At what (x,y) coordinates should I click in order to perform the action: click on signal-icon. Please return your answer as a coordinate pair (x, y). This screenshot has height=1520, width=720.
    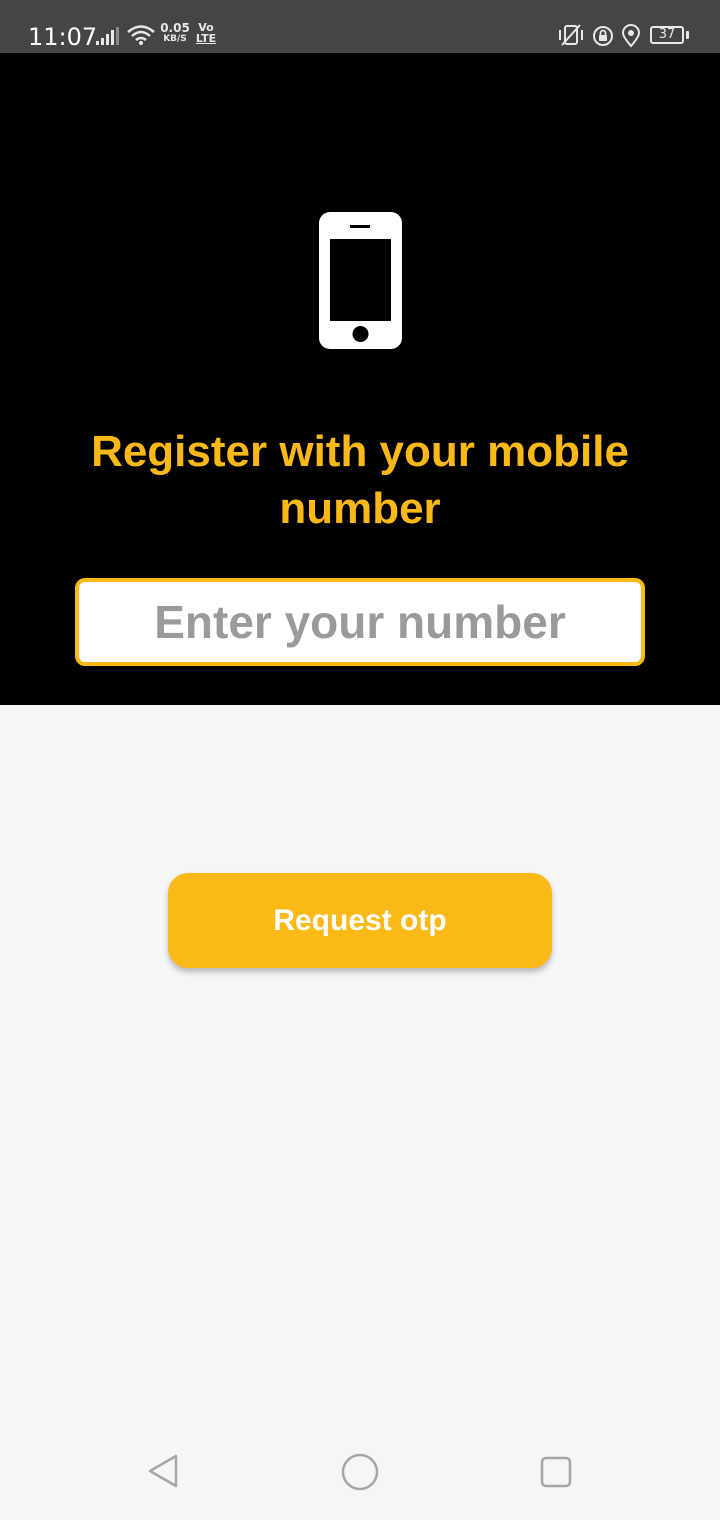
    Looking at the image, I should click on (108, 38).